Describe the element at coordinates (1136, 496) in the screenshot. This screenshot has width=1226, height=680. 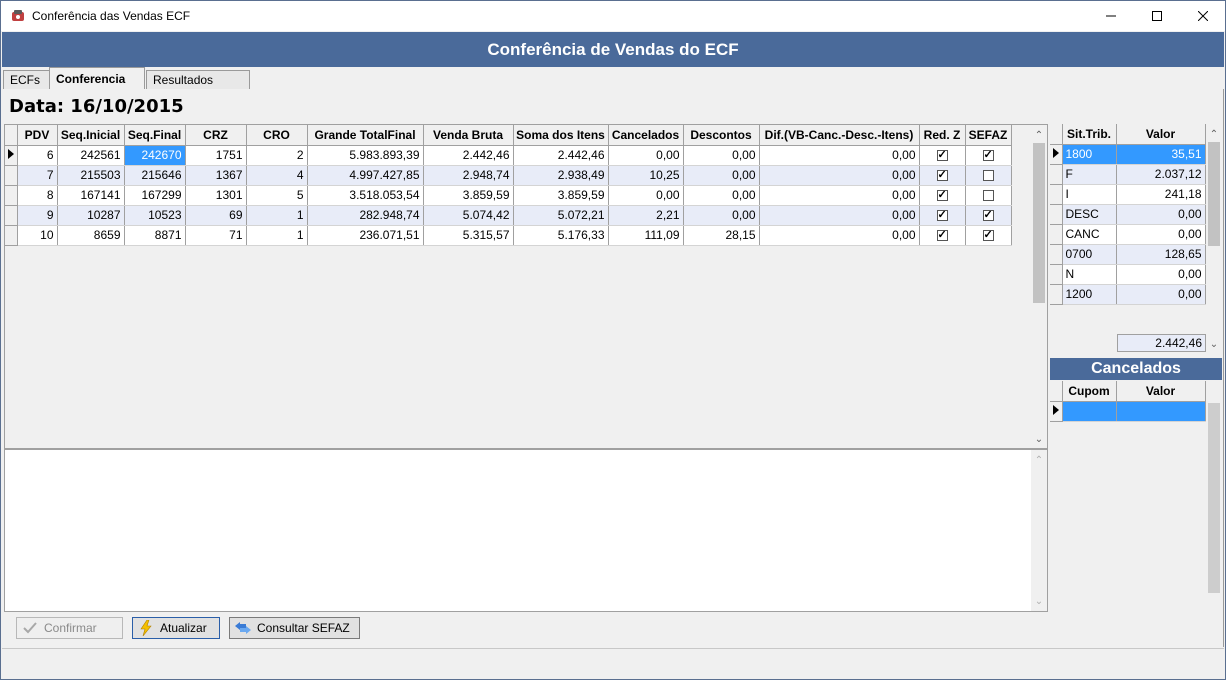
I see `cancelados-grid: Cupom Valor` at that location.